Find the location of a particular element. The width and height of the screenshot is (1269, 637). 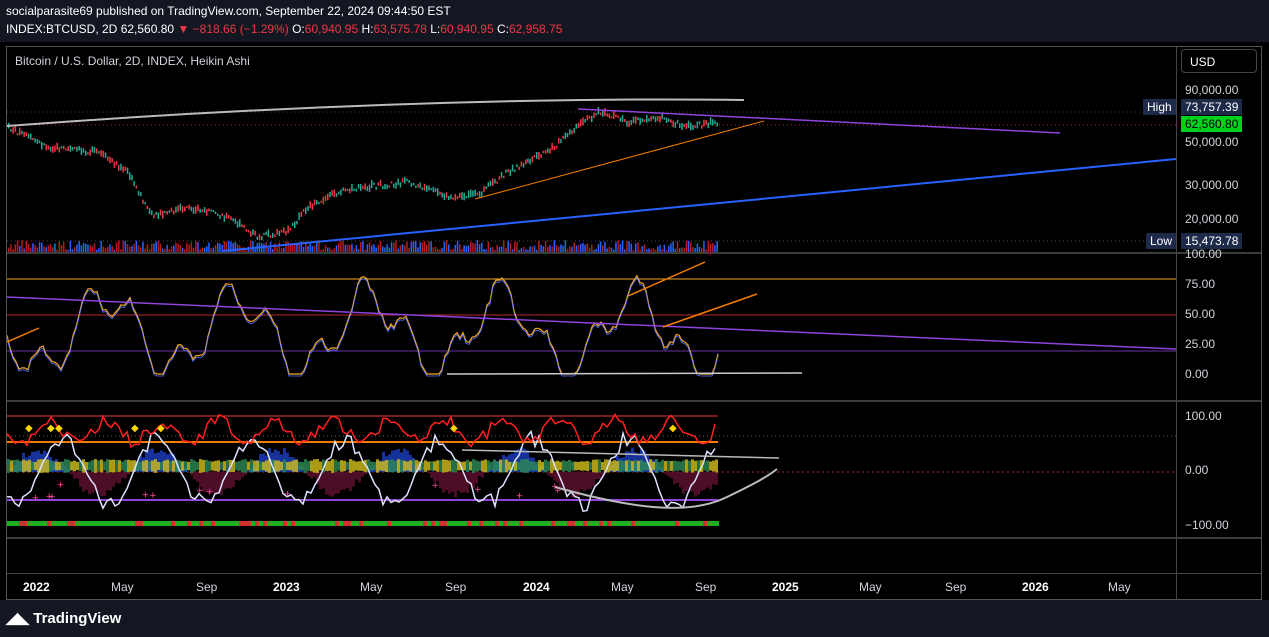

price-tick: 30,000.00 is located at coordinates (1212, 185).